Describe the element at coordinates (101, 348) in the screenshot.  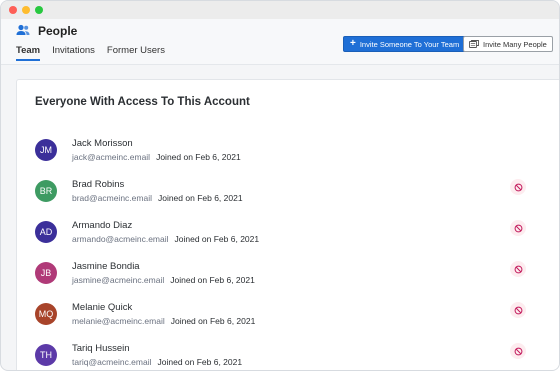
I see `user-name: Tariq Hussein` at that location.